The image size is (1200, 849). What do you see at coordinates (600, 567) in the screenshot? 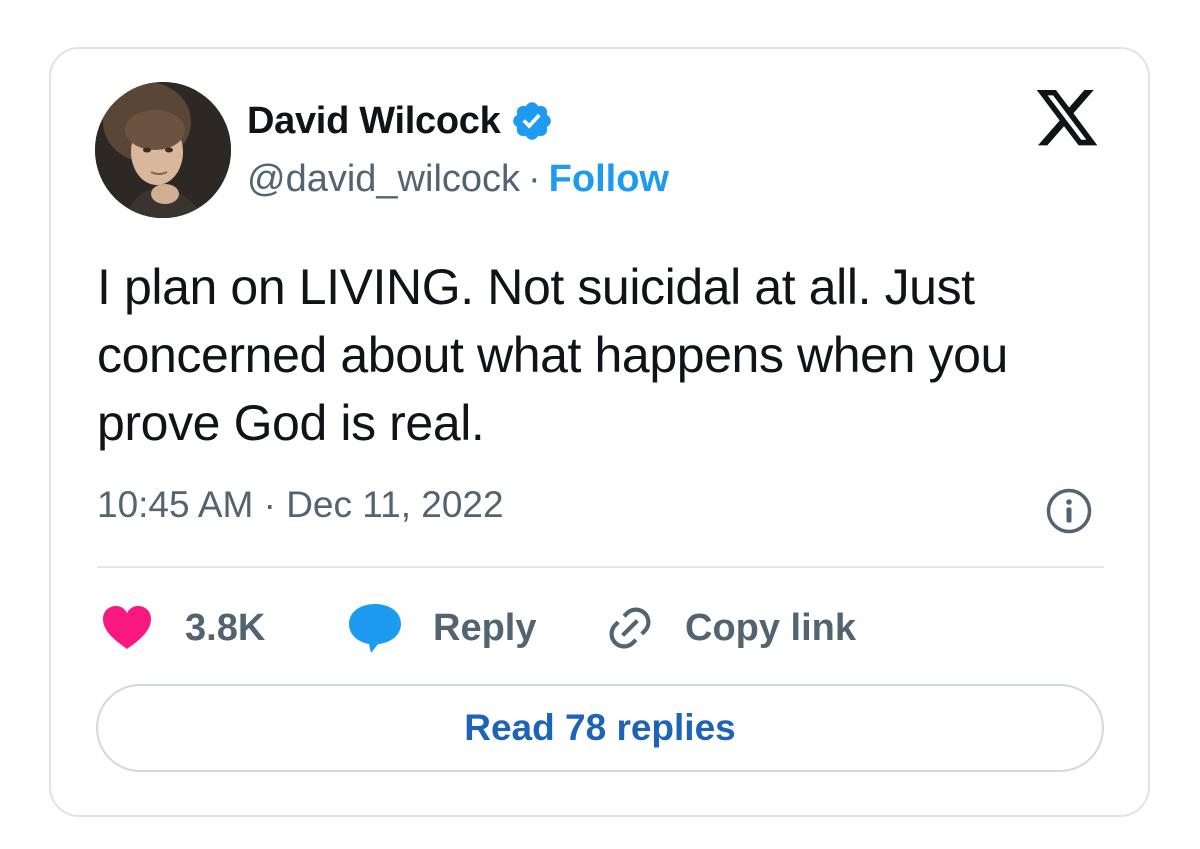
I see `divider` at bounding box center [600, 567].